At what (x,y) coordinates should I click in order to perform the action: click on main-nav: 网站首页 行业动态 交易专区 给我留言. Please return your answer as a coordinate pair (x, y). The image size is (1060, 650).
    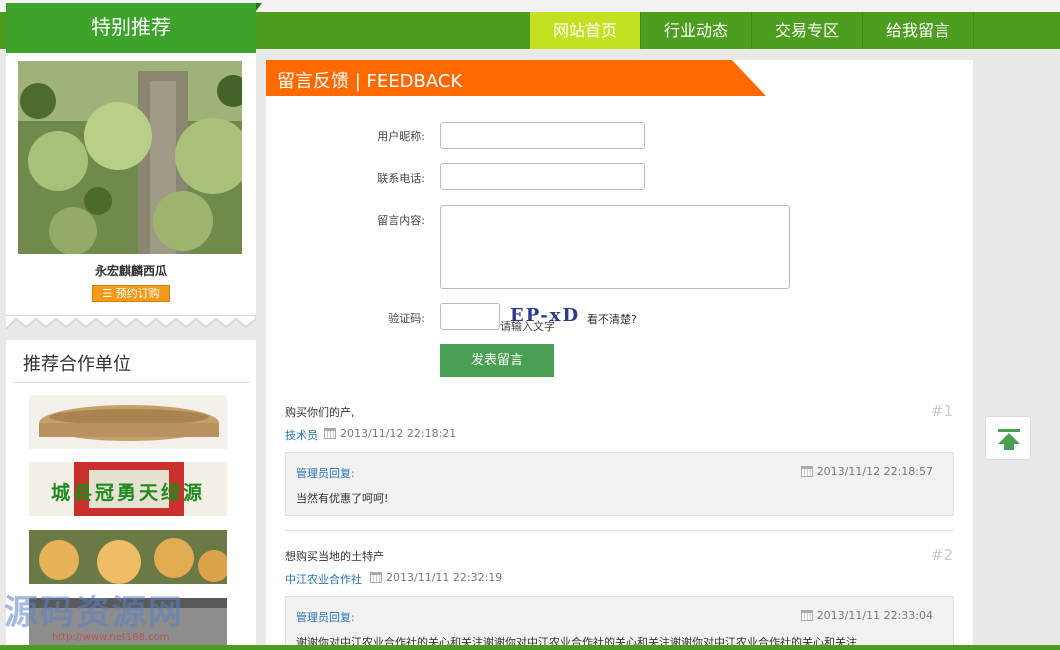
    Looking at the image, I should click on (752, 30).